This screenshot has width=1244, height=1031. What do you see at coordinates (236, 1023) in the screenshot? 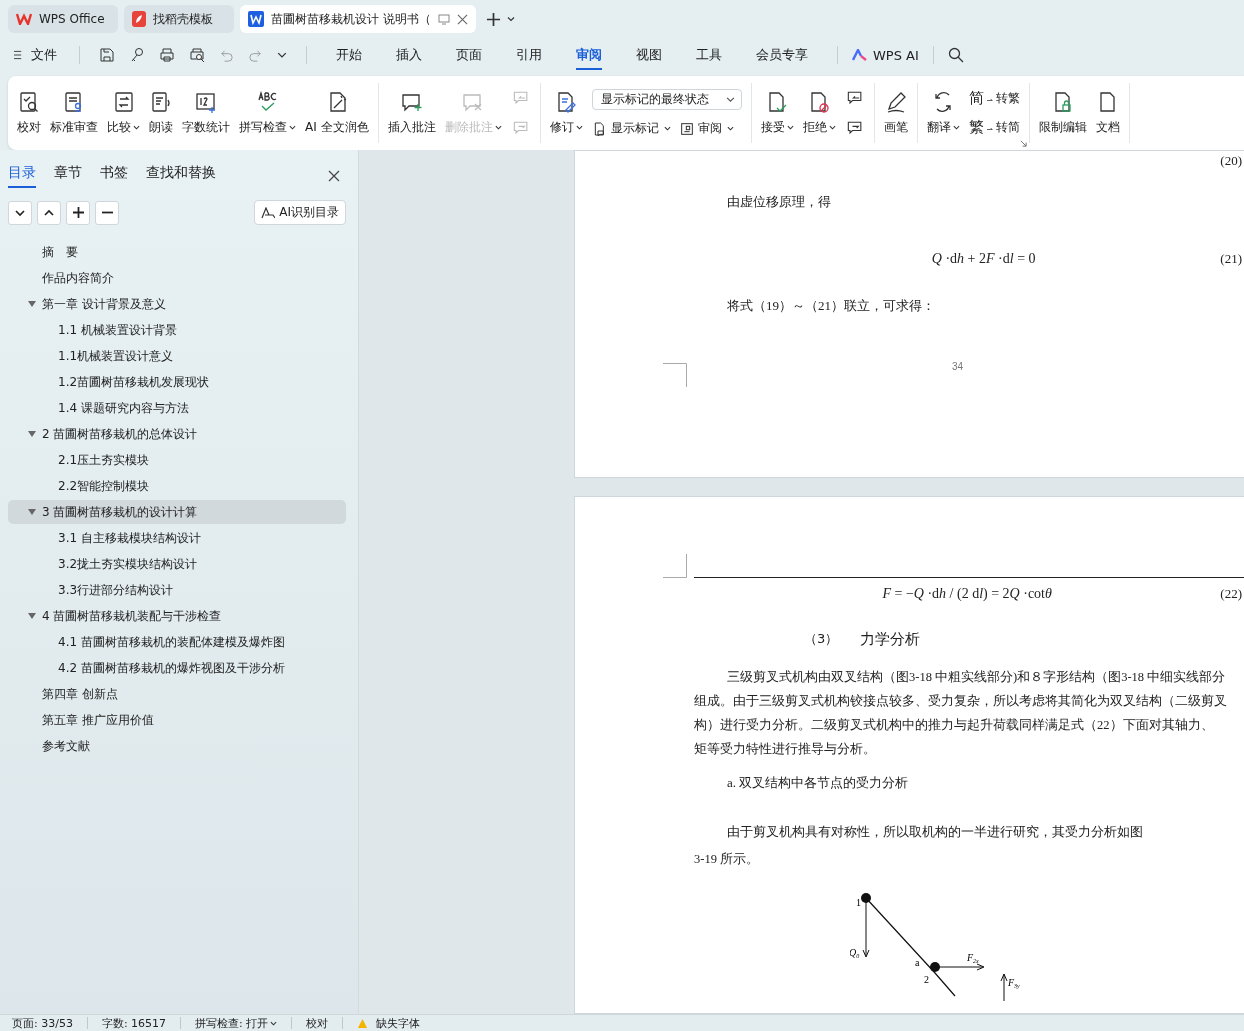
I see `status-item: 拼写检查: 打开` at bounding box center [236, 1023].